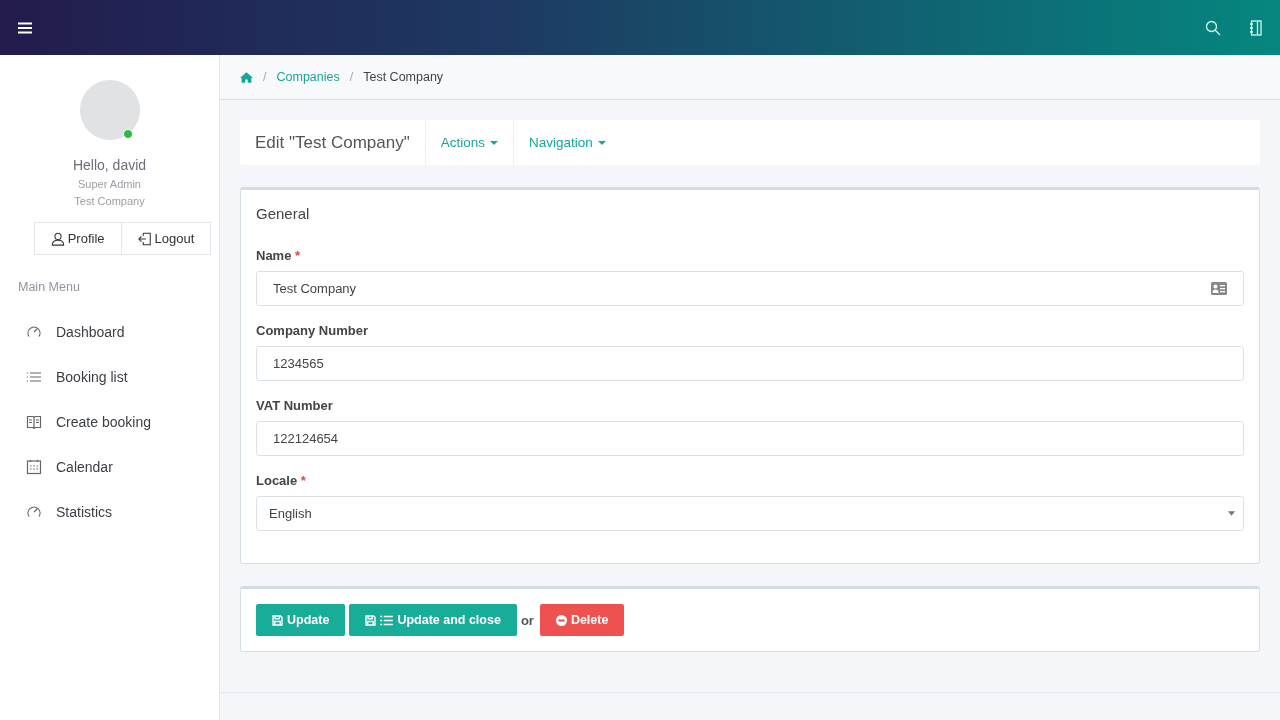  Describe the element at coordinates (103, 421) in the screenshot. I see `menu-item: Create booking` at that location.